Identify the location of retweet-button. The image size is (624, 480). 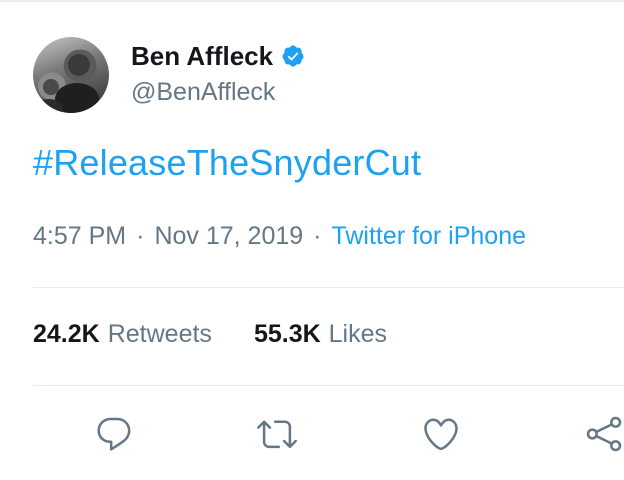
(277, 434).